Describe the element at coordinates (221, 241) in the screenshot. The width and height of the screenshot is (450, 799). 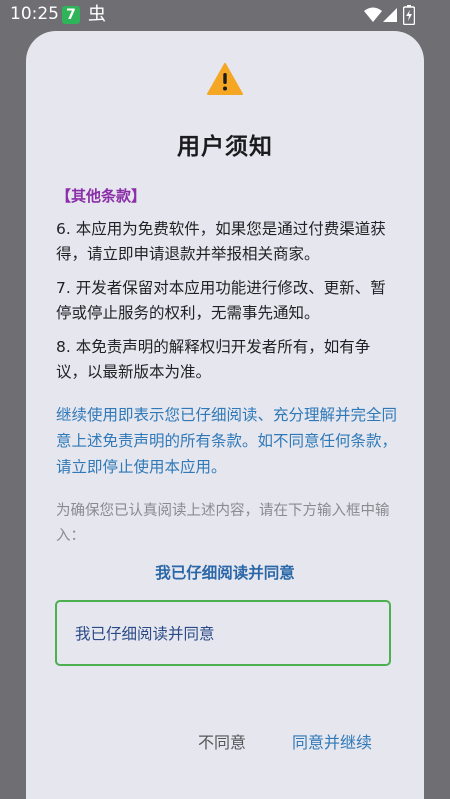
I see `clause-6: 6. 本应用为免费软件，如果您是通过付费渠道获得，请立即申请退款并举报相关商家。` at that location.